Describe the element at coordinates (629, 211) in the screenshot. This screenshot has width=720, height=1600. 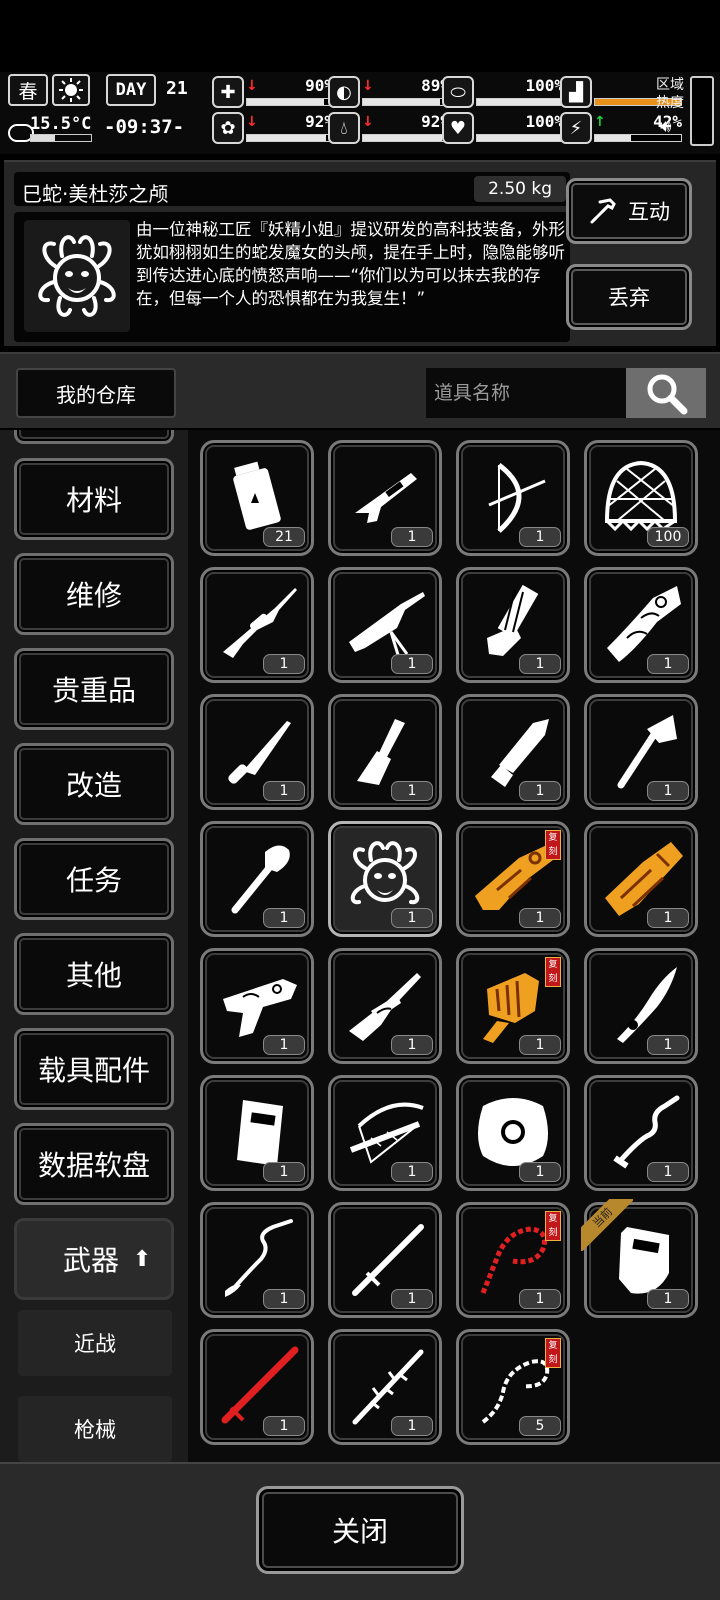
I see `interact-button: 互动` at that location.